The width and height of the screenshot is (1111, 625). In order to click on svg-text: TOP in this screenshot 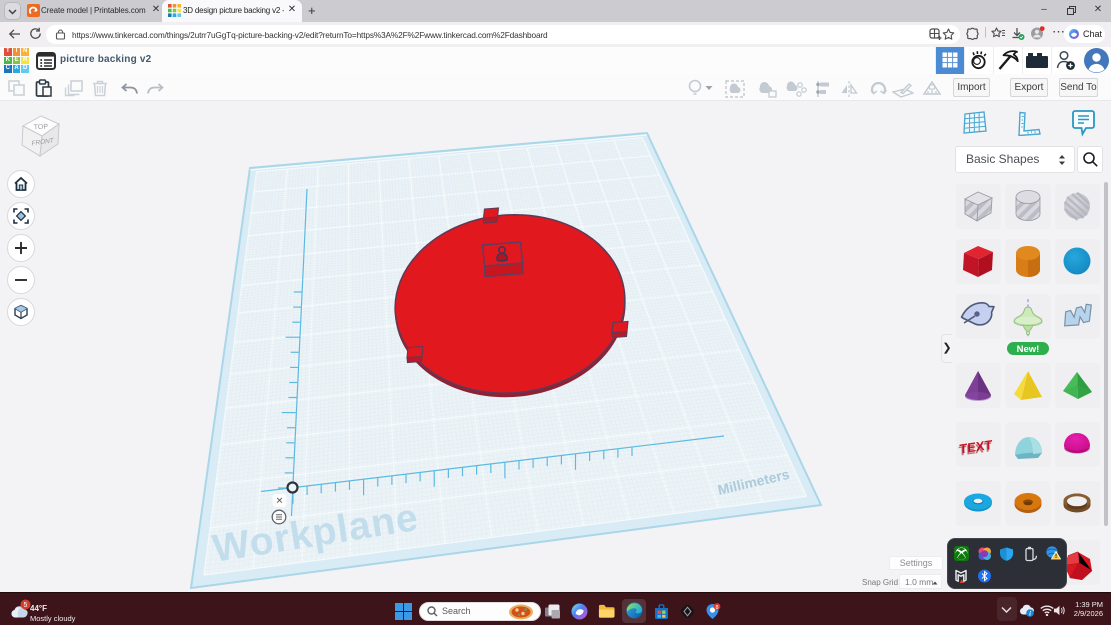, I will do `click(41, 128)`.